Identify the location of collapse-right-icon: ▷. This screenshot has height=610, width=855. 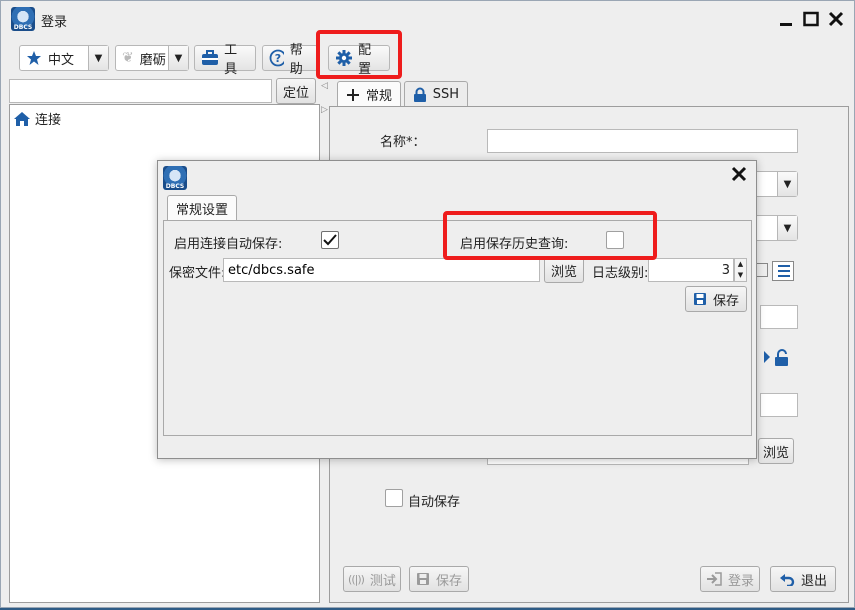
(324, 110).